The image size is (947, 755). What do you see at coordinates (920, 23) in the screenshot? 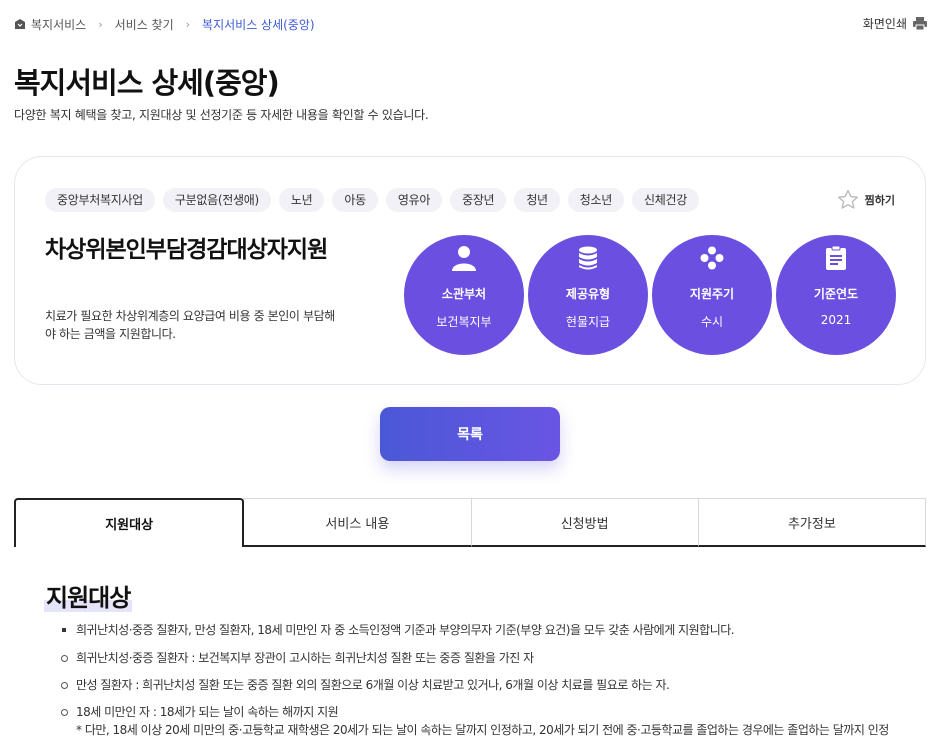
I see `printer-icon` at bounding box center [920, 23].